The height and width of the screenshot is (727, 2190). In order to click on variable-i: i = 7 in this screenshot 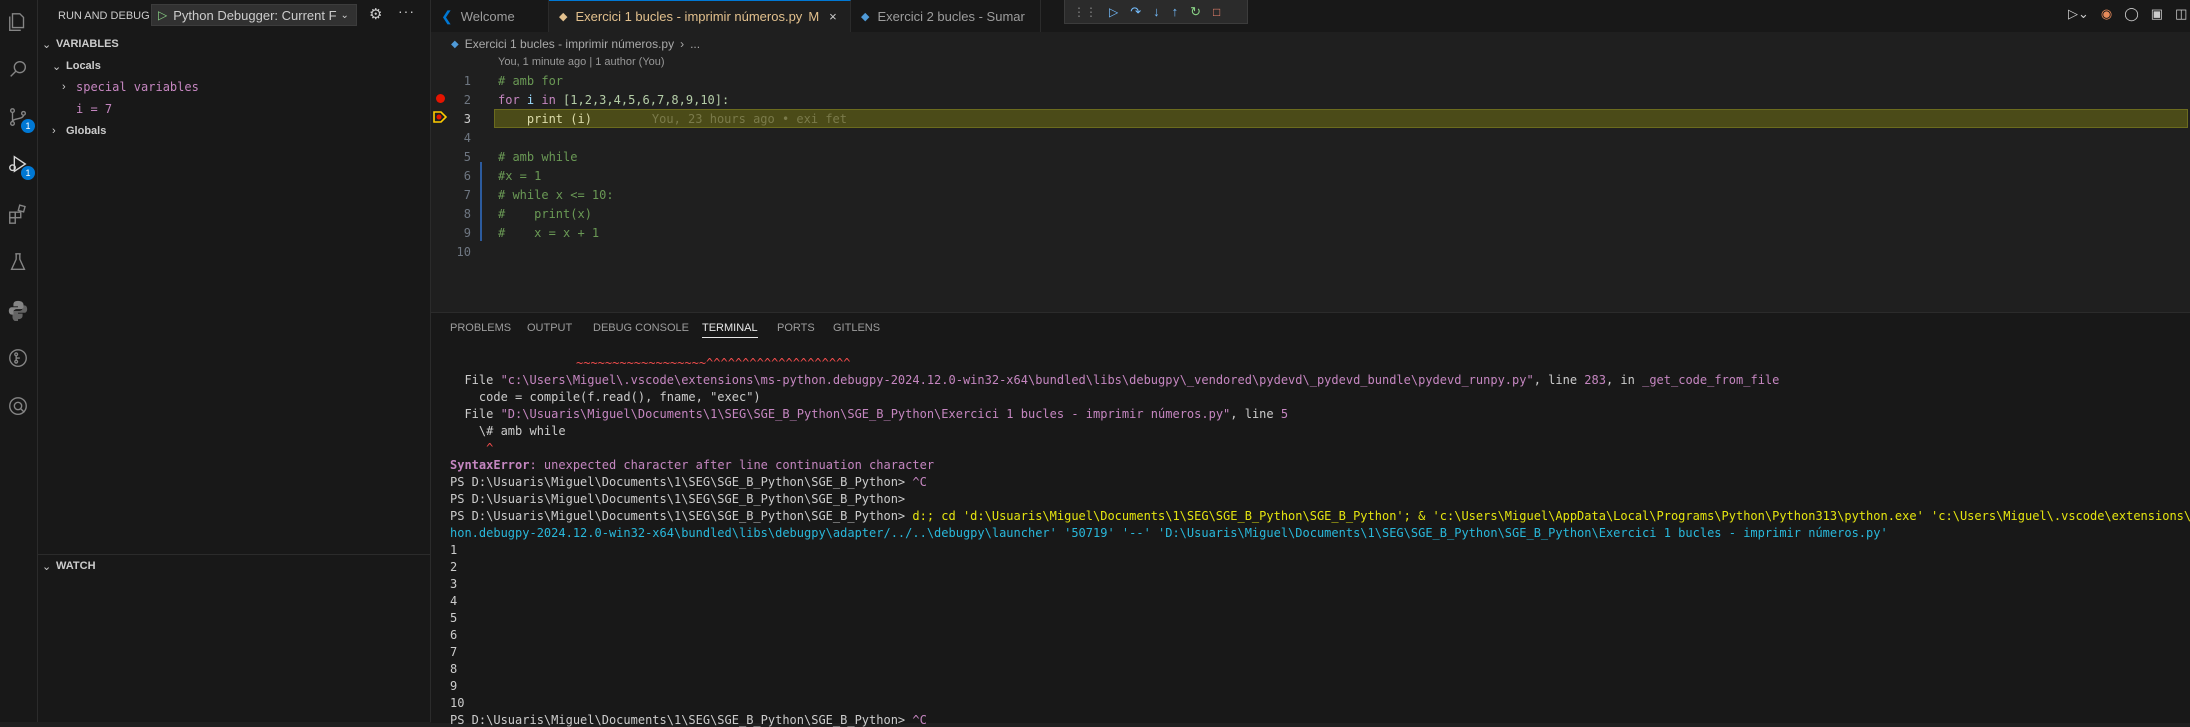, I will do `click(94, 109)`.